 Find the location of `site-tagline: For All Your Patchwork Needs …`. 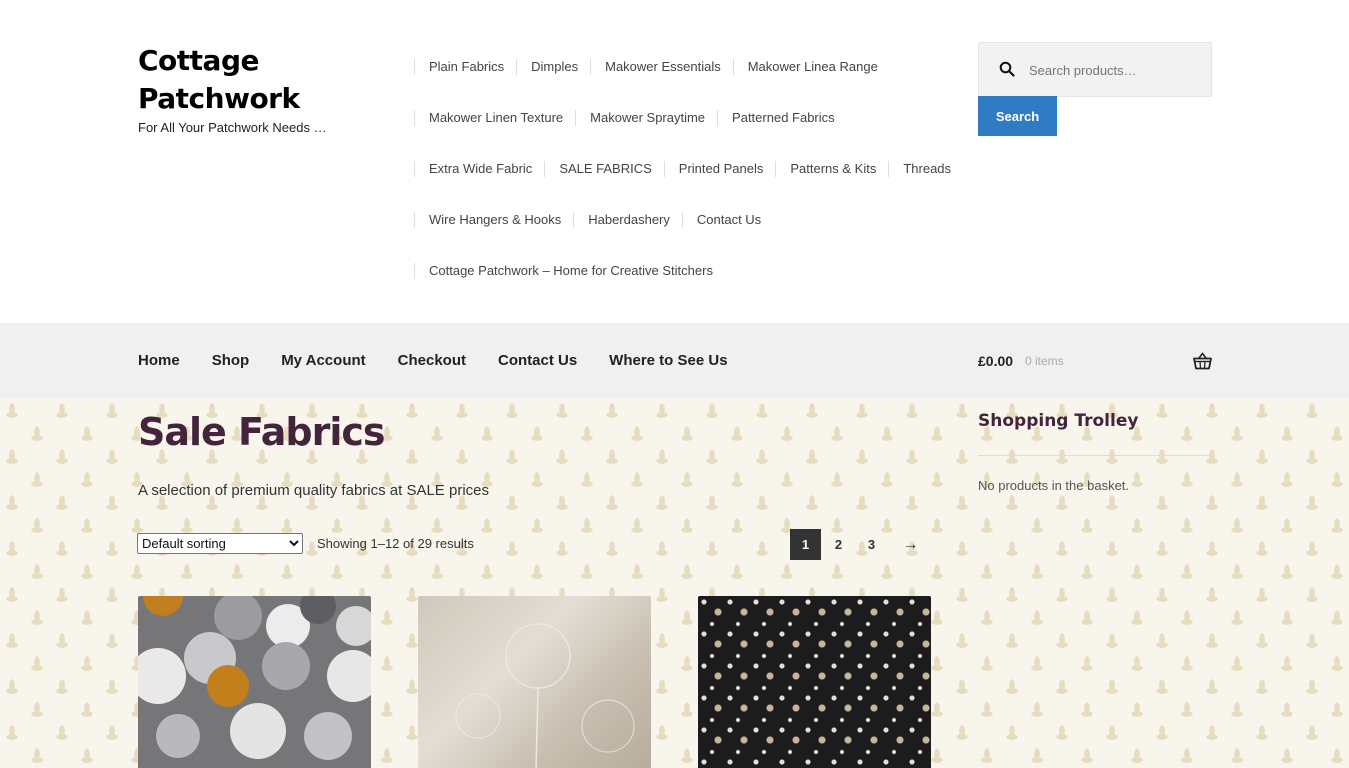

site-tagline: For All Your Patchwork Needs … is located at coordinates (232, 127).